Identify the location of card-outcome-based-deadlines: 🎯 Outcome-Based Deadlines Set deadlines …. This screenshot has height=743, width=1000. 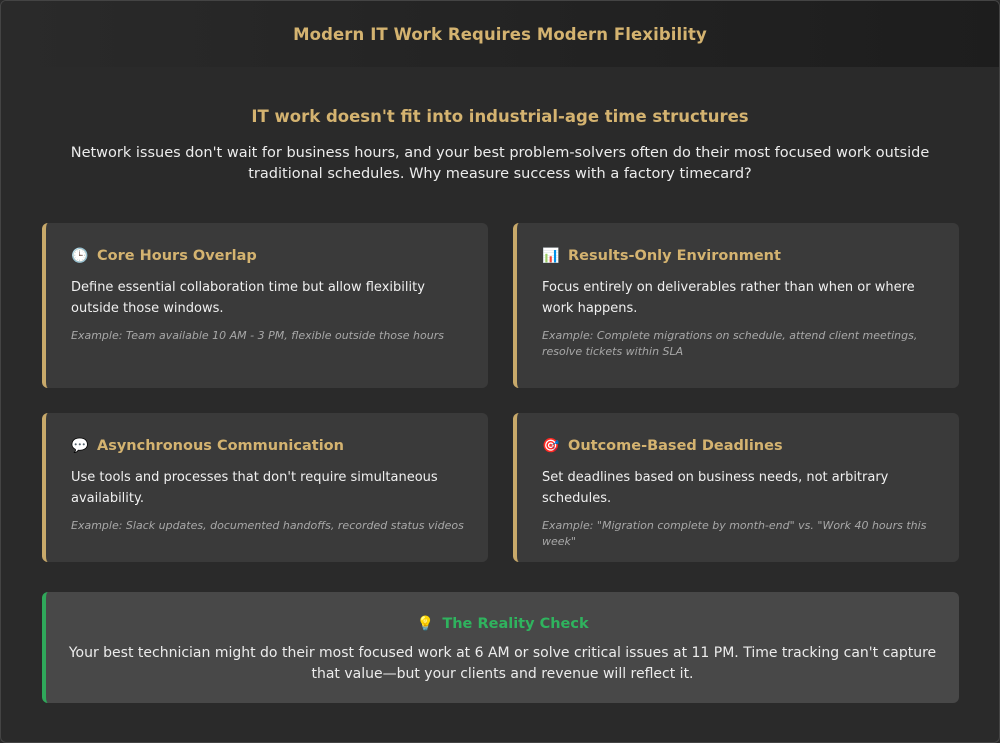
(736, 487).